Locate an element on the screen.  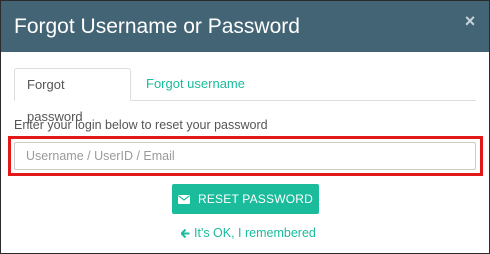
envelope-icon is located at coordinates (183, 199).